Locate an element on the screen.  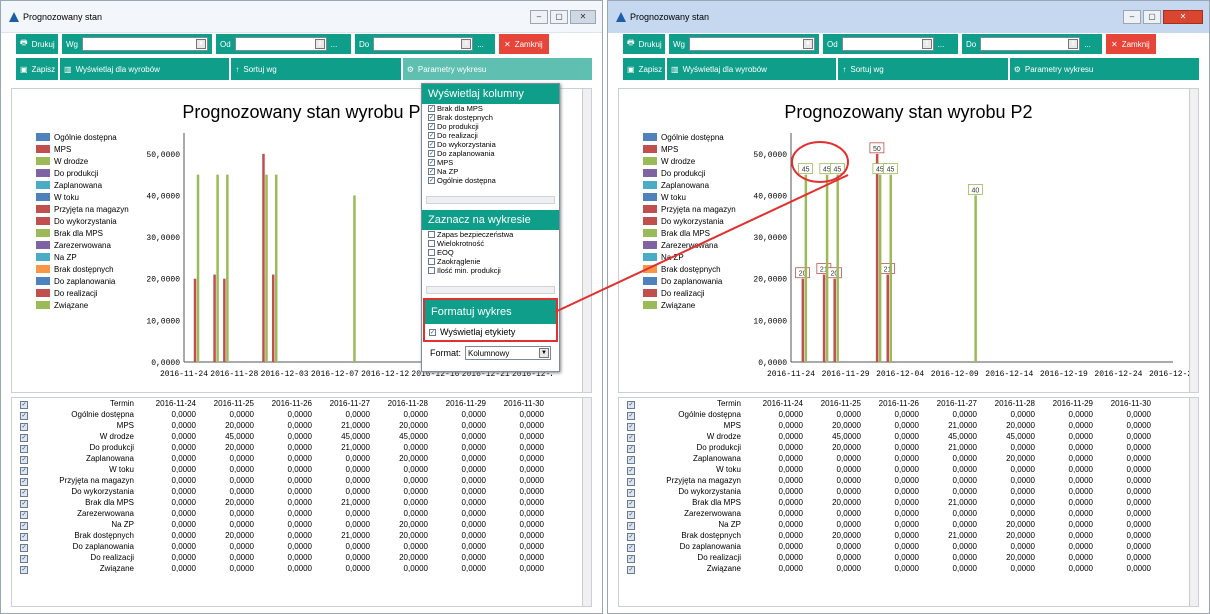
legend-swatch is located at coordinates (650, 173).